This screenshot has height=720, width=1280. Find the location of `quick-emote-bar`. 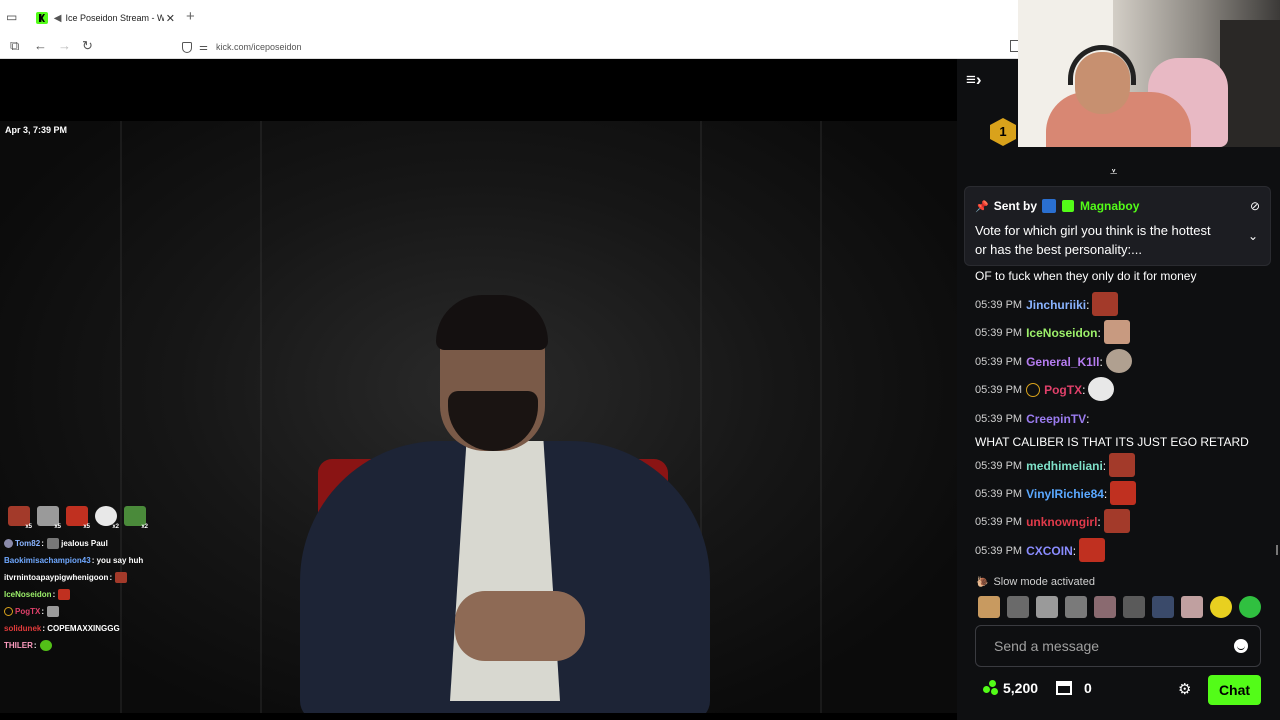

quick-emote-bar is located at coordinates (1119, 607).